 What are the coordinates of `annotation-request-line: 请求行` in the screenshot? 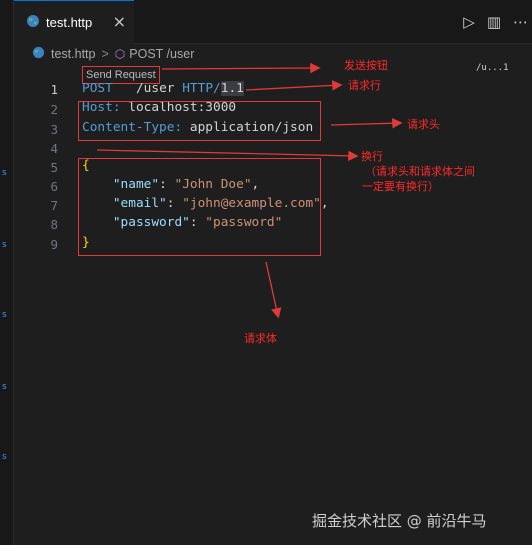 It's located at (364, 85).